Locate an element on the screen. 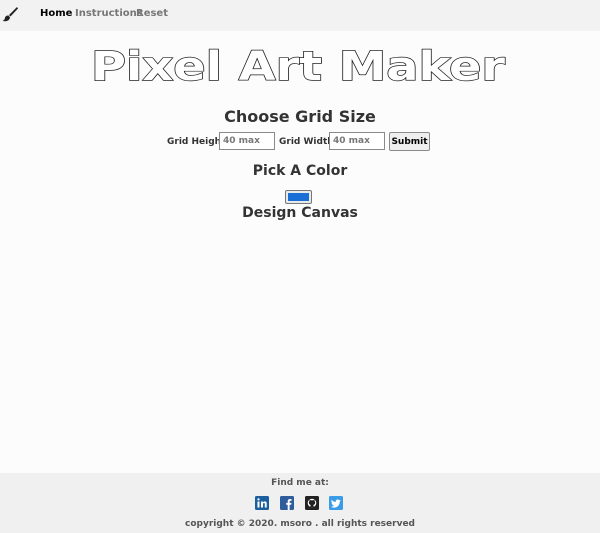  design-canvas-heading: Design Canvas is located at coordinates (300, 213).